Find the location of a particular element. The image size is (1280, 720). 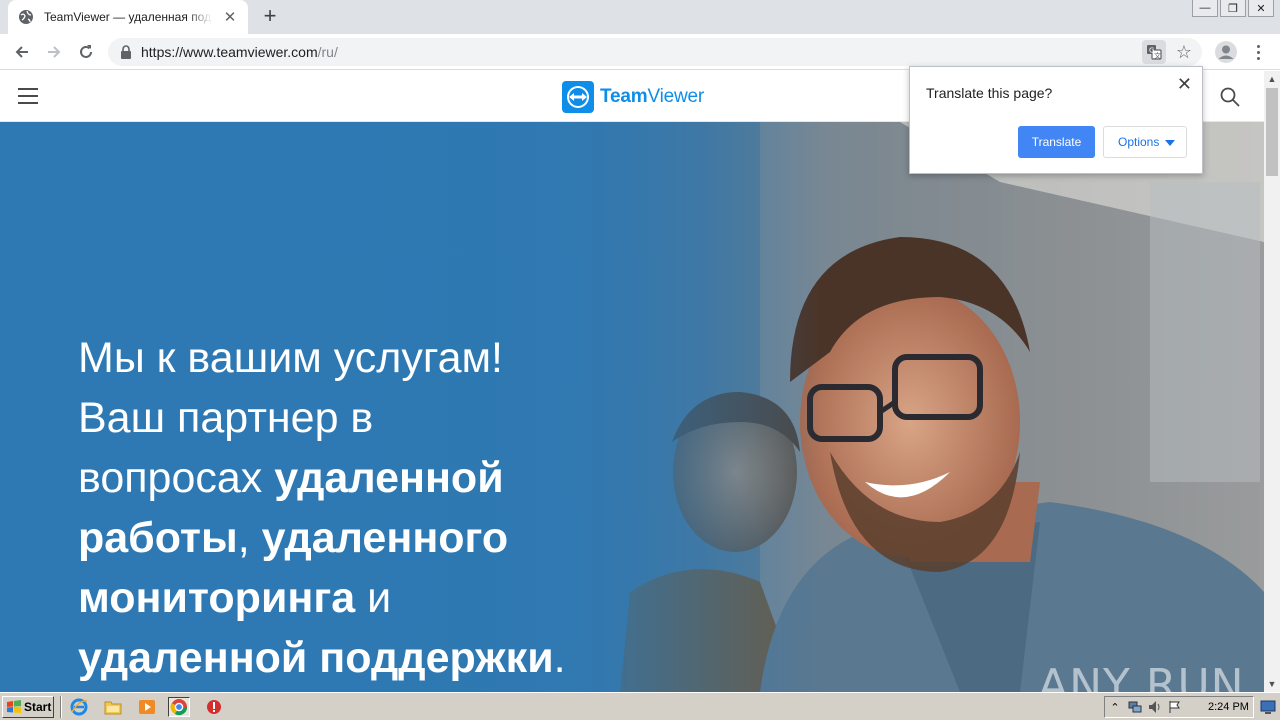

volume-icon is located at coordinates (1155, 707).